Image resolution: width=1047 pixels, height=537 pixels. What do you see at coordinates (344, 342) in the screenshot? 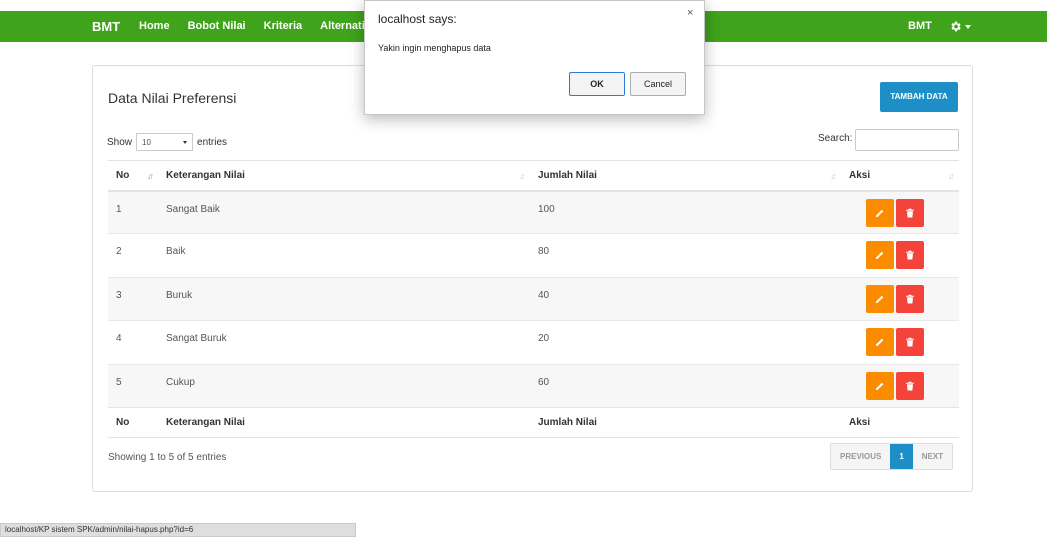
I see `cell-keterangan: Sangat Buruk` at bounding box center [344, 342].